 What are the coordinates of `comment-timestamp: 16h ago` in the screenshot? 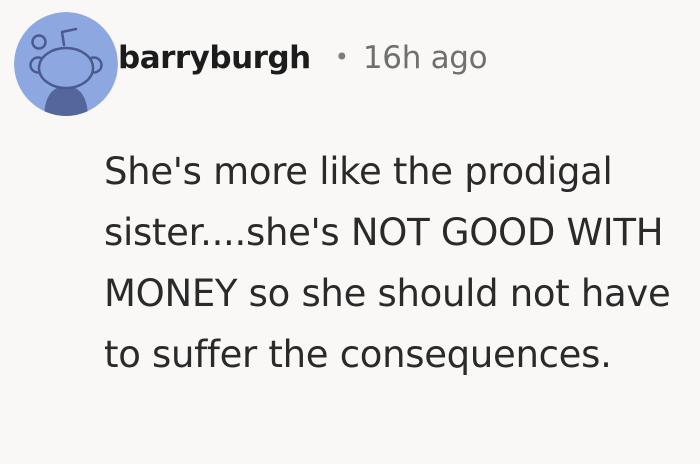 It's located at (425, 58).